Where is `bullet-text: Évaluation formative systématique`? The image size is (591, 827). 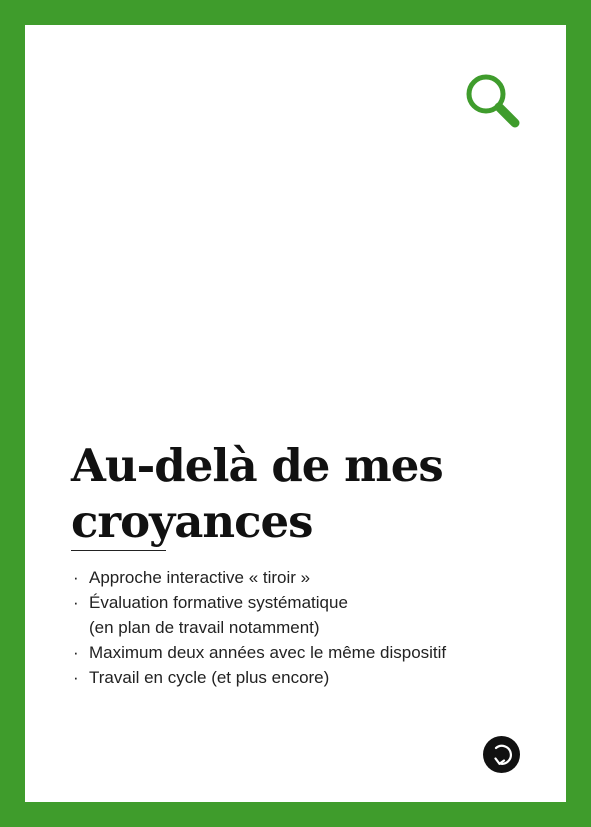 bullet-text: Évaluation formative systématique is located at coordinates (218, 602).